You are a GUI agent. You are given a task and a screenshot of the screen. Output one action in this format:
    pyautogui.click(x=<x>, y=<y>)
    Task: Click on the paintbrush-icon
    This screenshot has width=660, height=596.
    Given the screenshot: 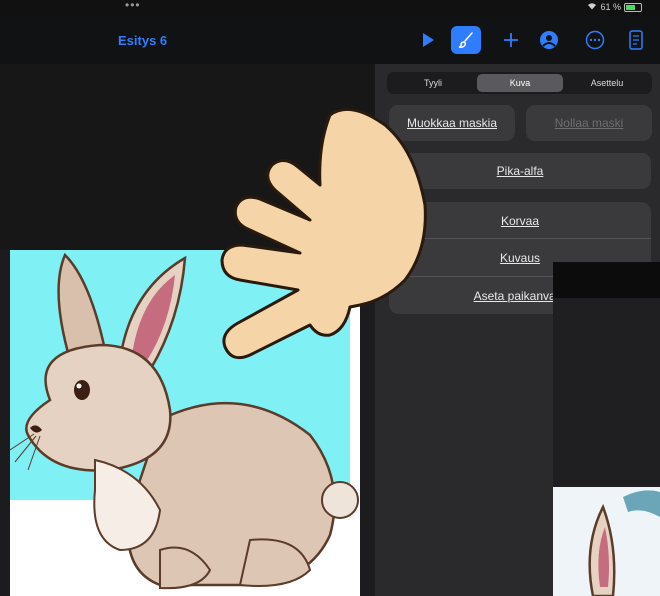 What is the action you would take?
    pyautogui.click(x=466, y=40)
    